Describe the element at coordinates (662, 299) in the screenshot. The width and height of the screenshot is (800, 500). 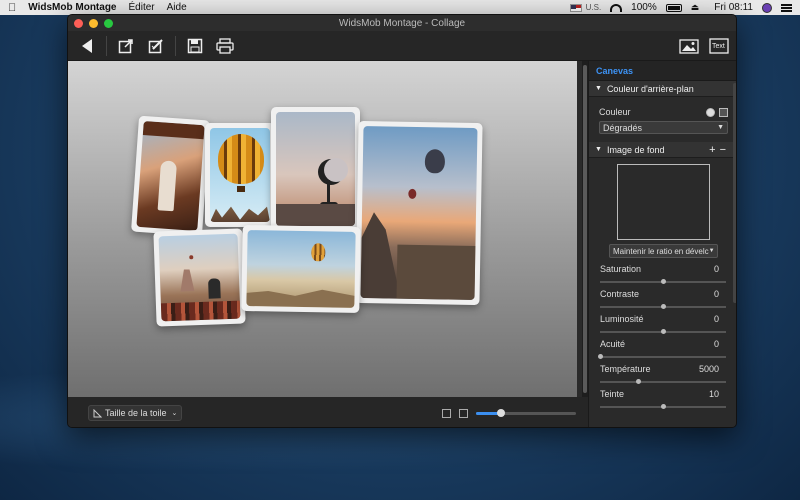
I see `adjustment-1: Contraste 0` at that location.